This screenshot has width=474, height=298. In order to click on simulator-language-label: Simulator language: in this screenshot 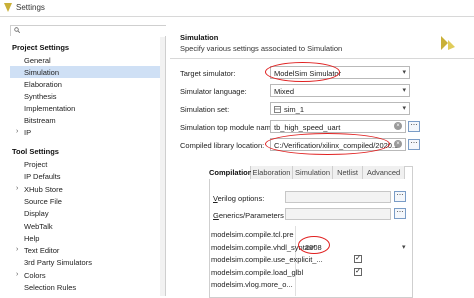, I will do `click(213, 91)`.